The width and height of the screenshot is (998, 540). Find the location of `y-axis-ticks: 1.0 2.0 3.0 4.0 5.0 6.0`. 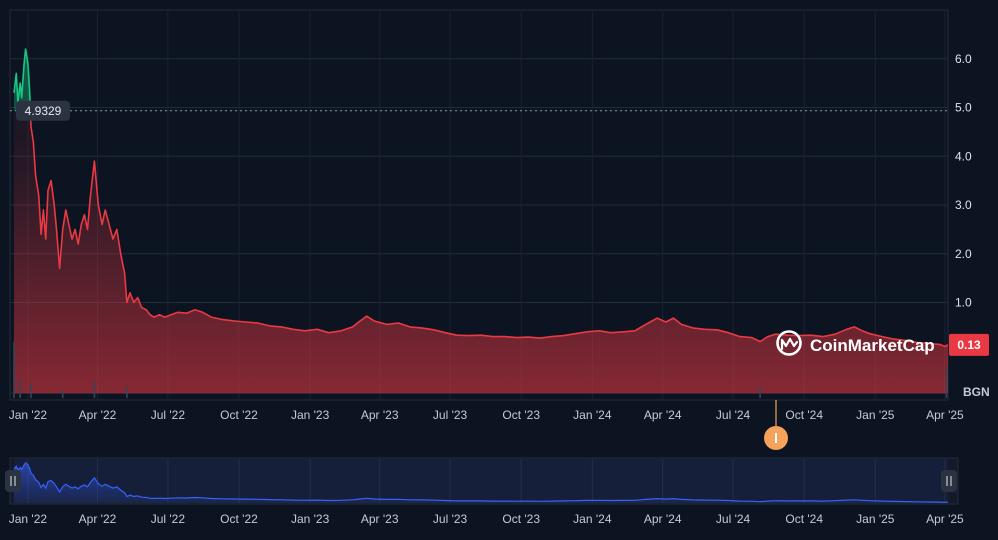

y-axis-ticks: 1.0 2.0 3.0 4.0 5.0 6.0 is located at coordinates (963, 181).